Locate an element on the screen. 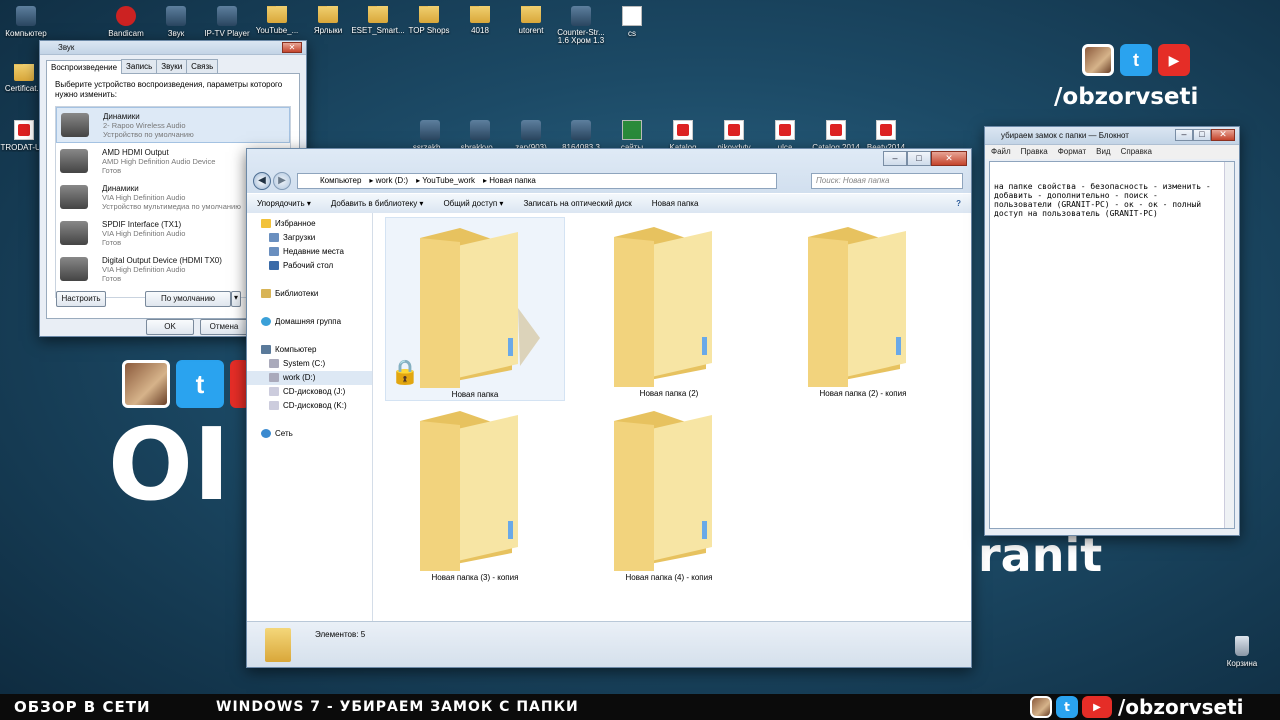 This screenshot has width=1280, height=720. configure-button: Настроить is located at coordinates (81, 299).